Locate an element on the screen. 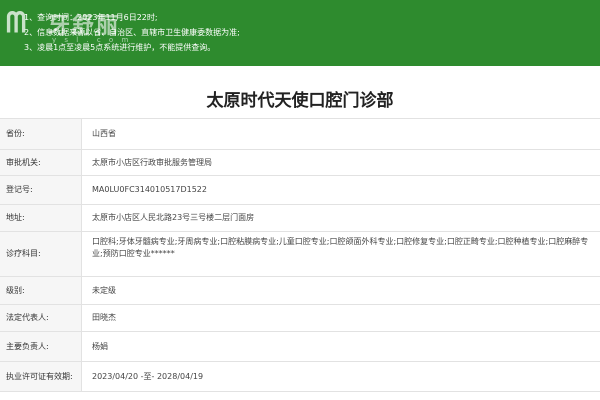 The image size is (600, 400). info-row-level: 级别: 未定级 is located at coordinates (300, 291).